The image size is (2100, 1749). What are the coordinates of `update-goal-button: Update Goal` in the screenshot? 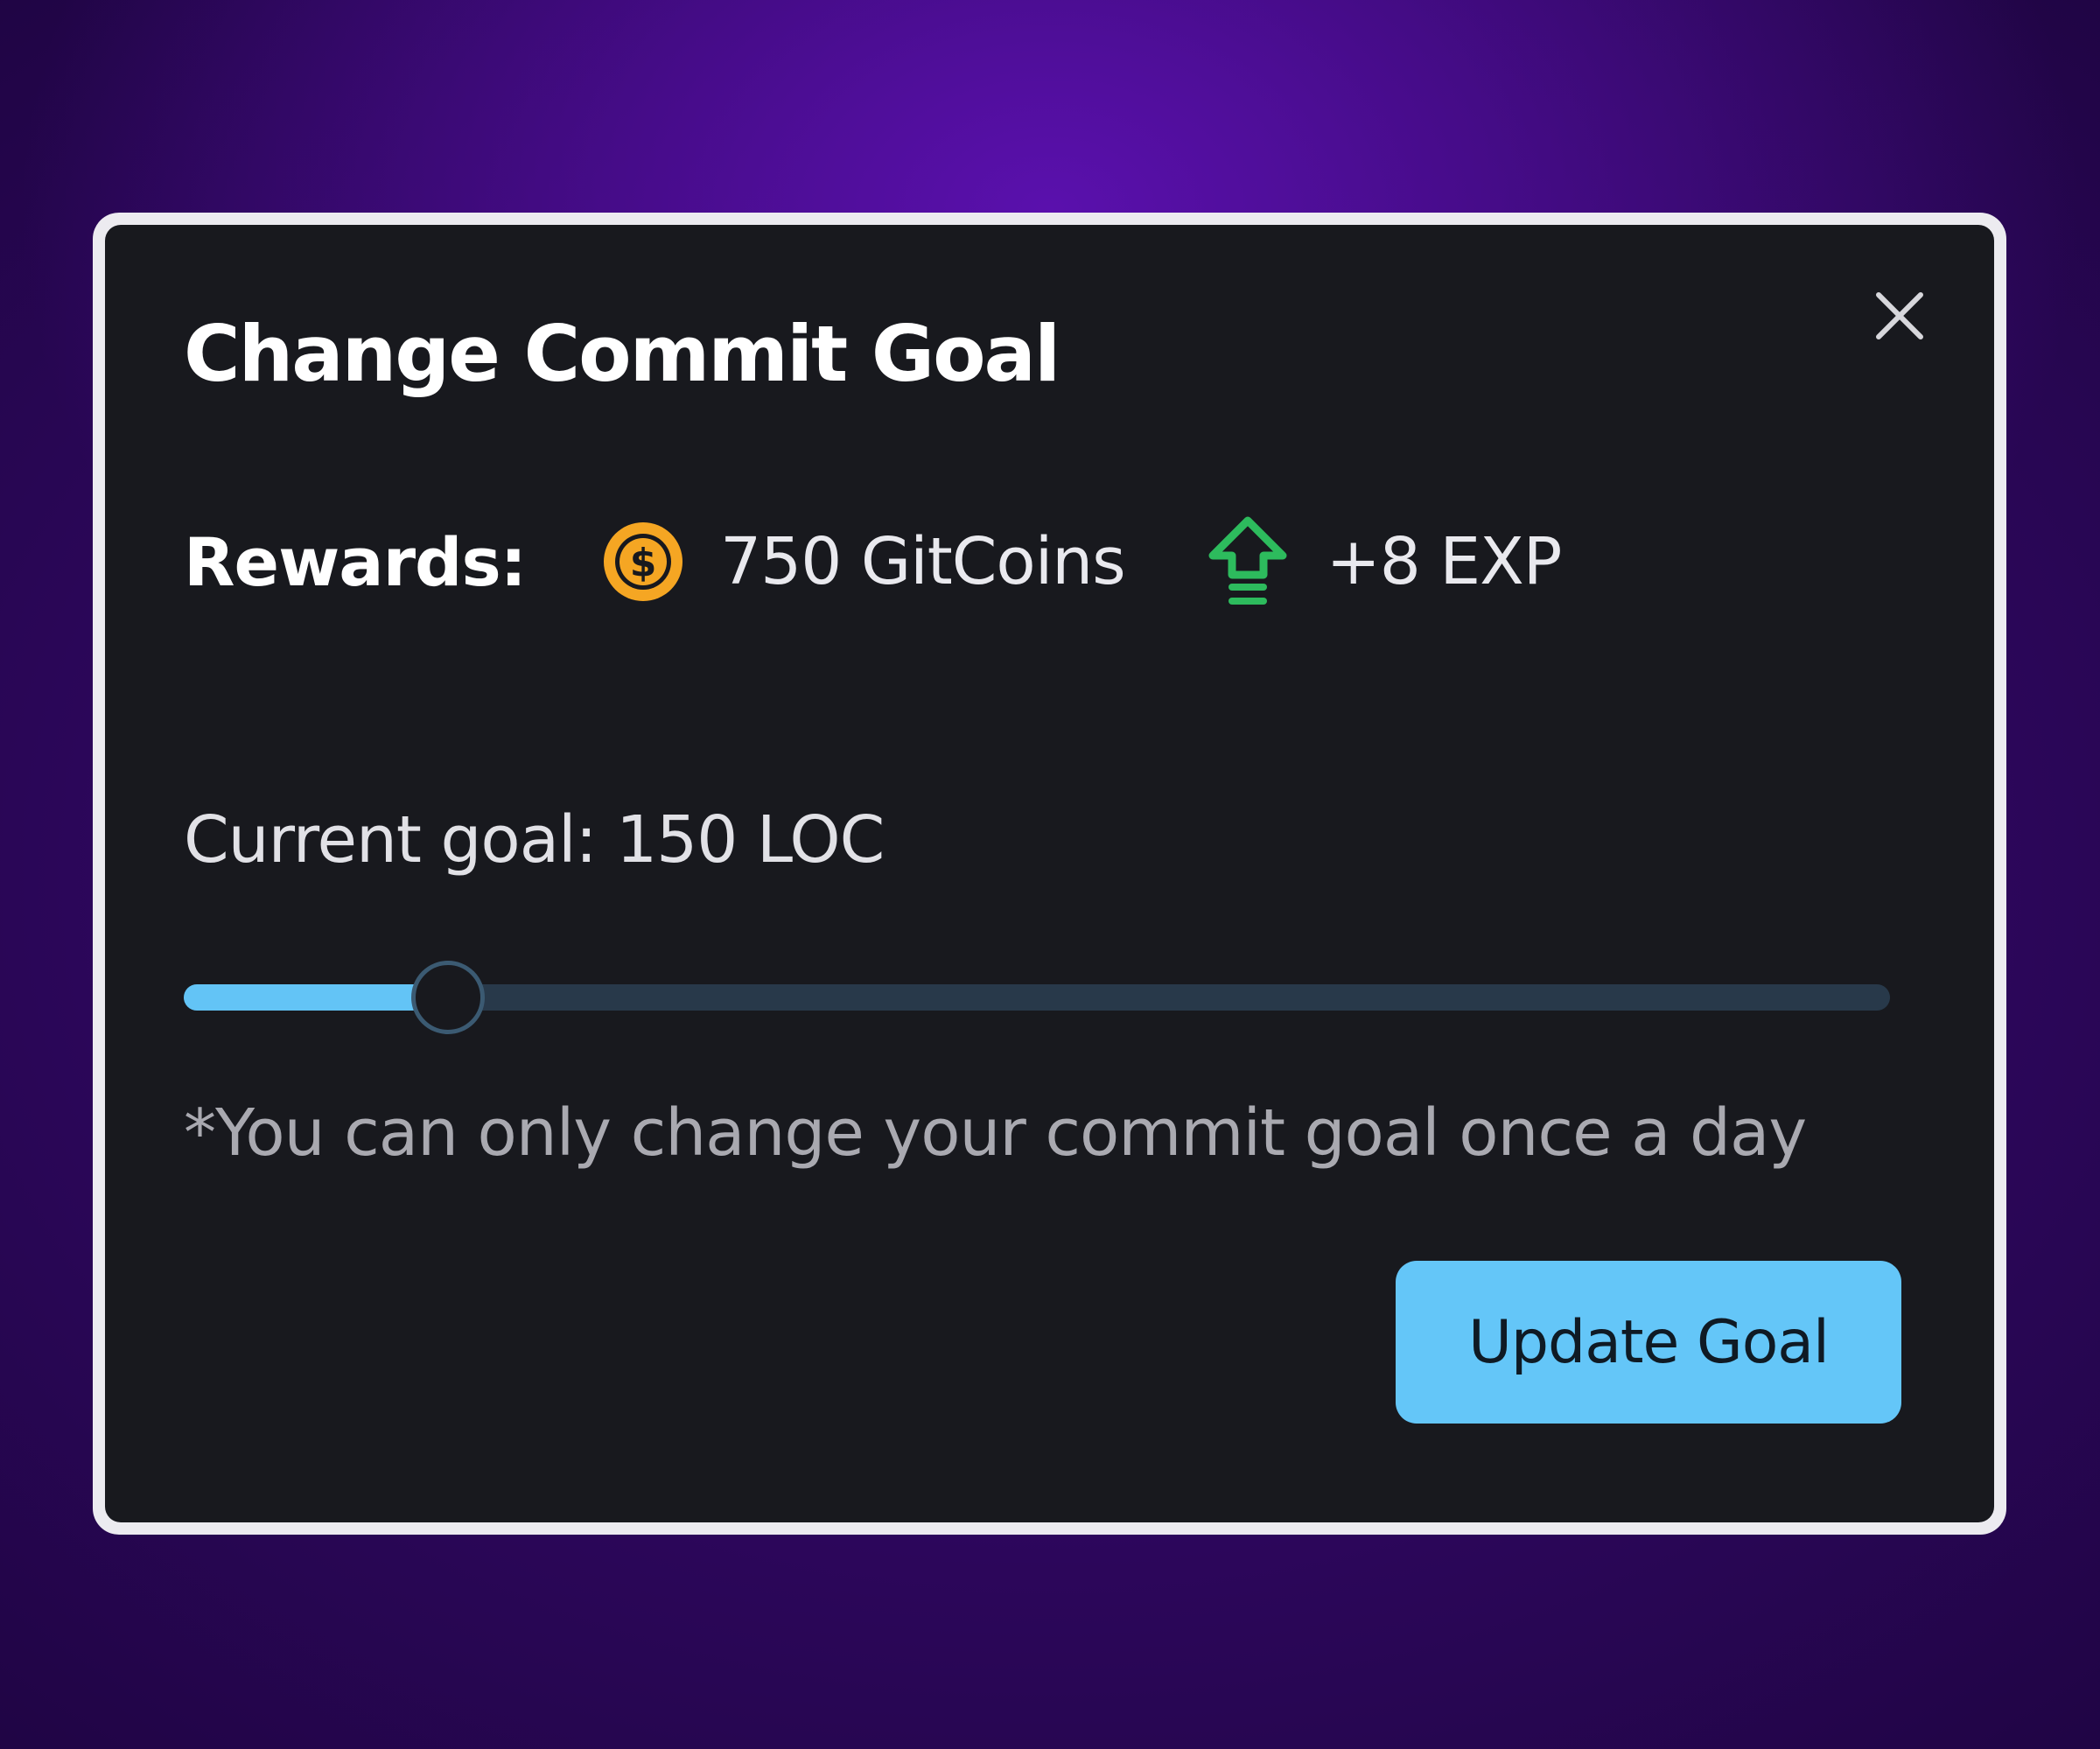 It's located at (1648, 1342).